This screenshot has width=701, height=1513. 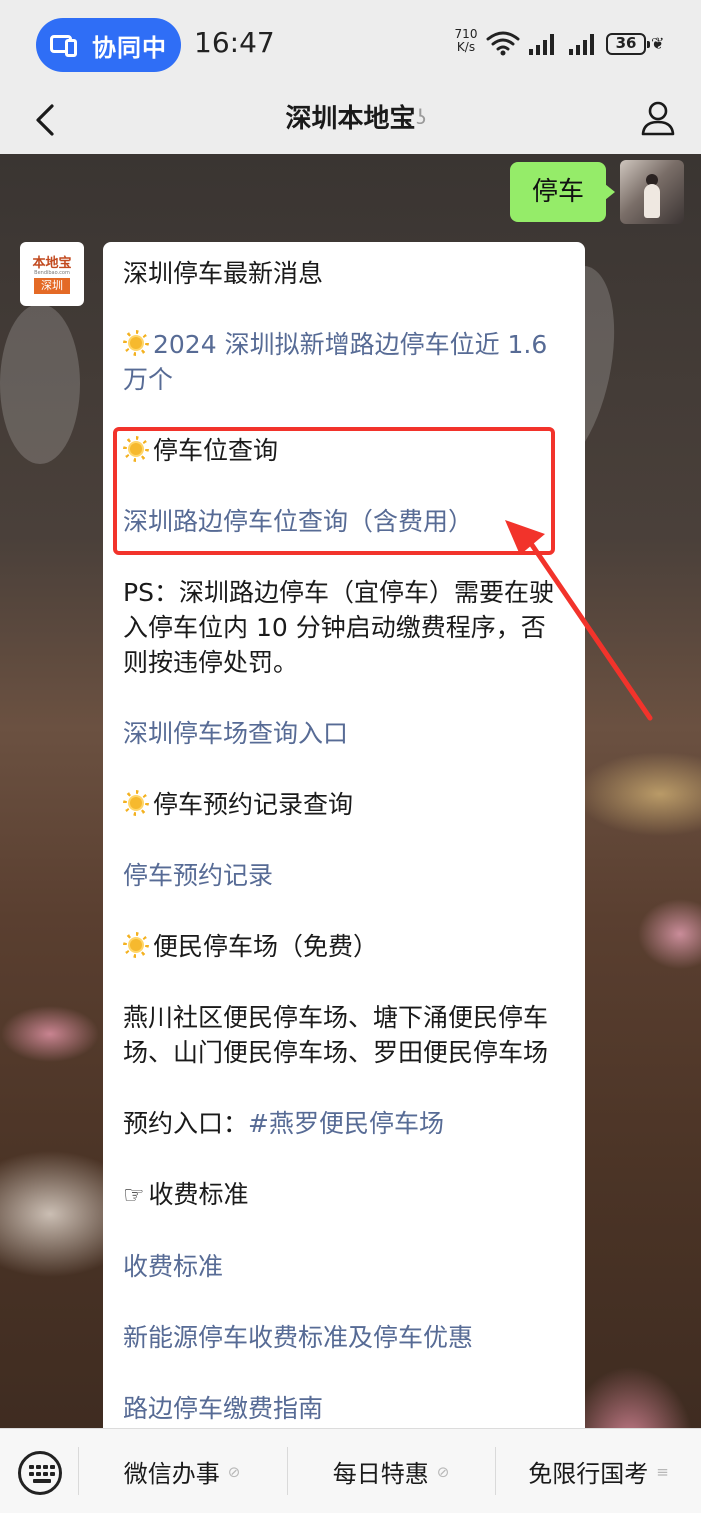 I want to click on section-free-lots: 便民停车场（免费）, so click(x=344, y=946).